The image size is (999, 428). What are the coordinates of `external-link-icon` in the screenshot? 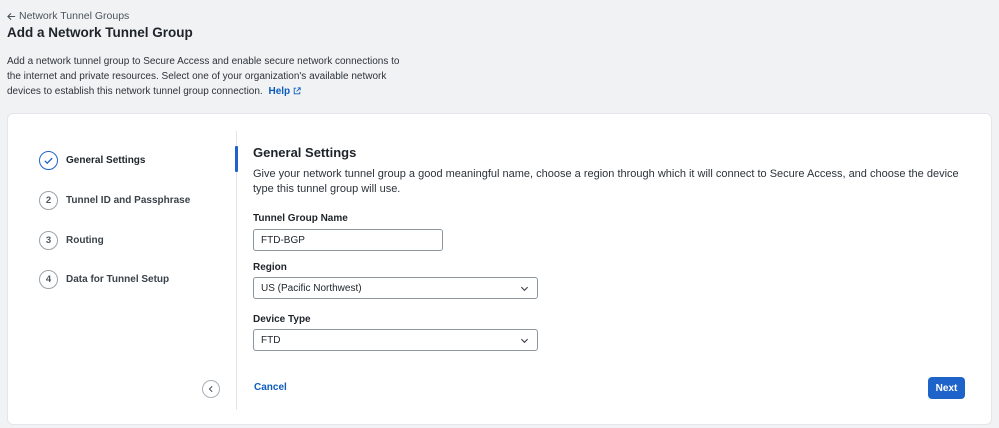 It's located at (297, 92).